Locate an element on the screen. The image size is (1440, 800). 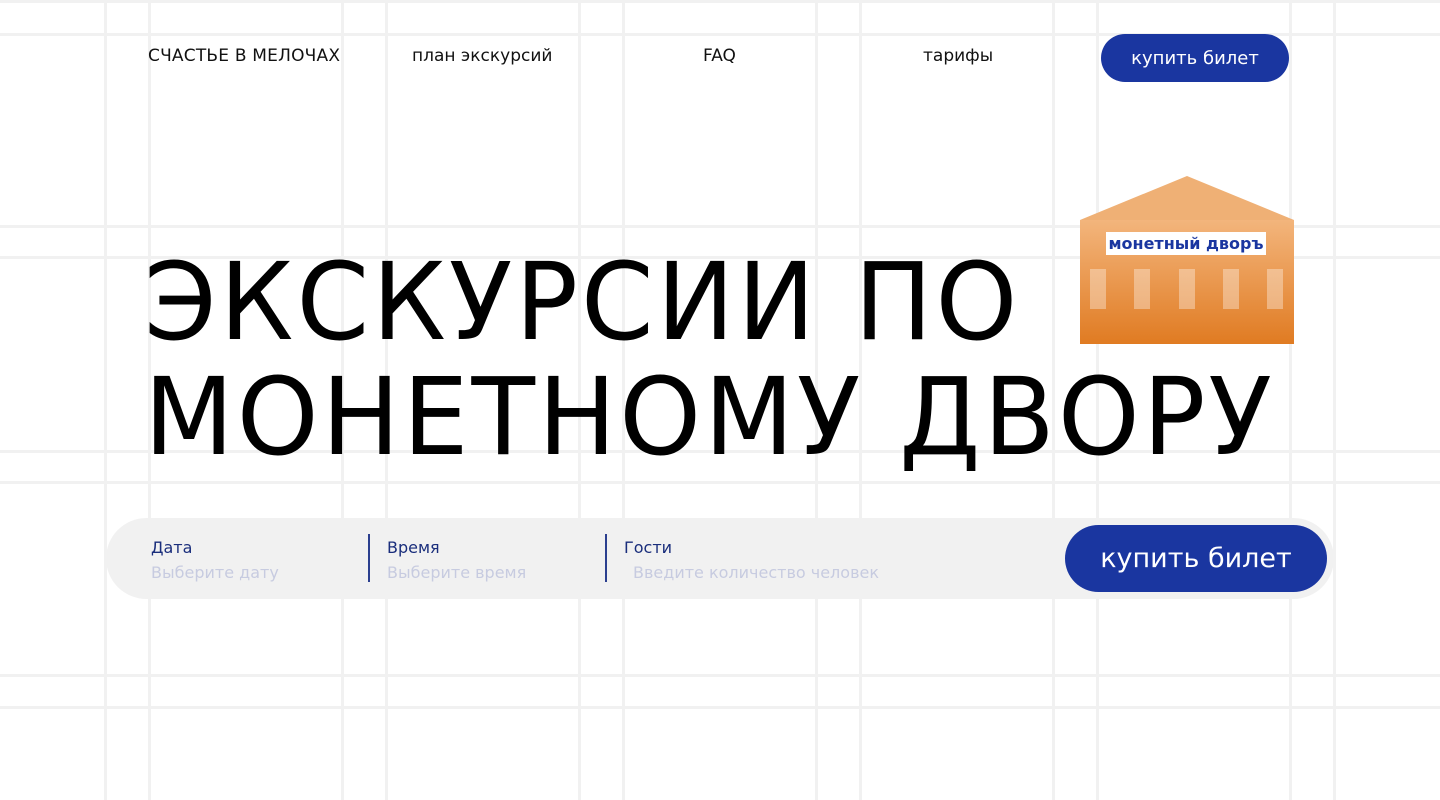
booking-form: Дата Время Гости купить билет is located at coordinates (720, 558).